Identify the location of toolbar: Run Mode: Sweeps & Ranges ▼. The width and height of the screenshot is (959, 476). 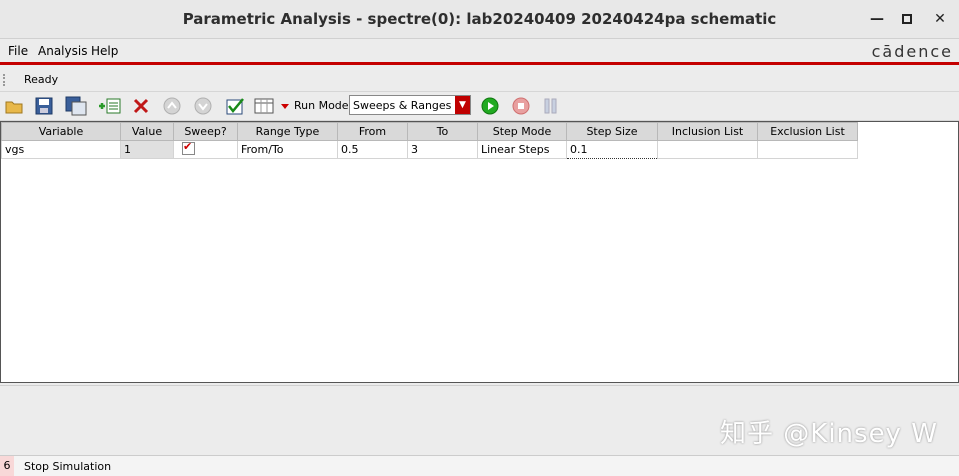
(479, 106).